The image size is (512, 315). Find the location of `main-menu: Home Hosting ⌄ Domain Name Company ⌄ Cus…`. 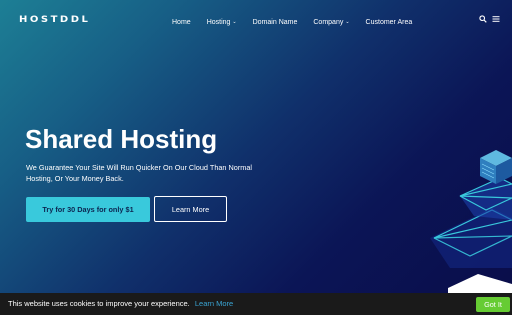

main-menu: Home Hosting ⌄ Domain Name Company ⌄ Cus… is located at coordinates (300, 22).